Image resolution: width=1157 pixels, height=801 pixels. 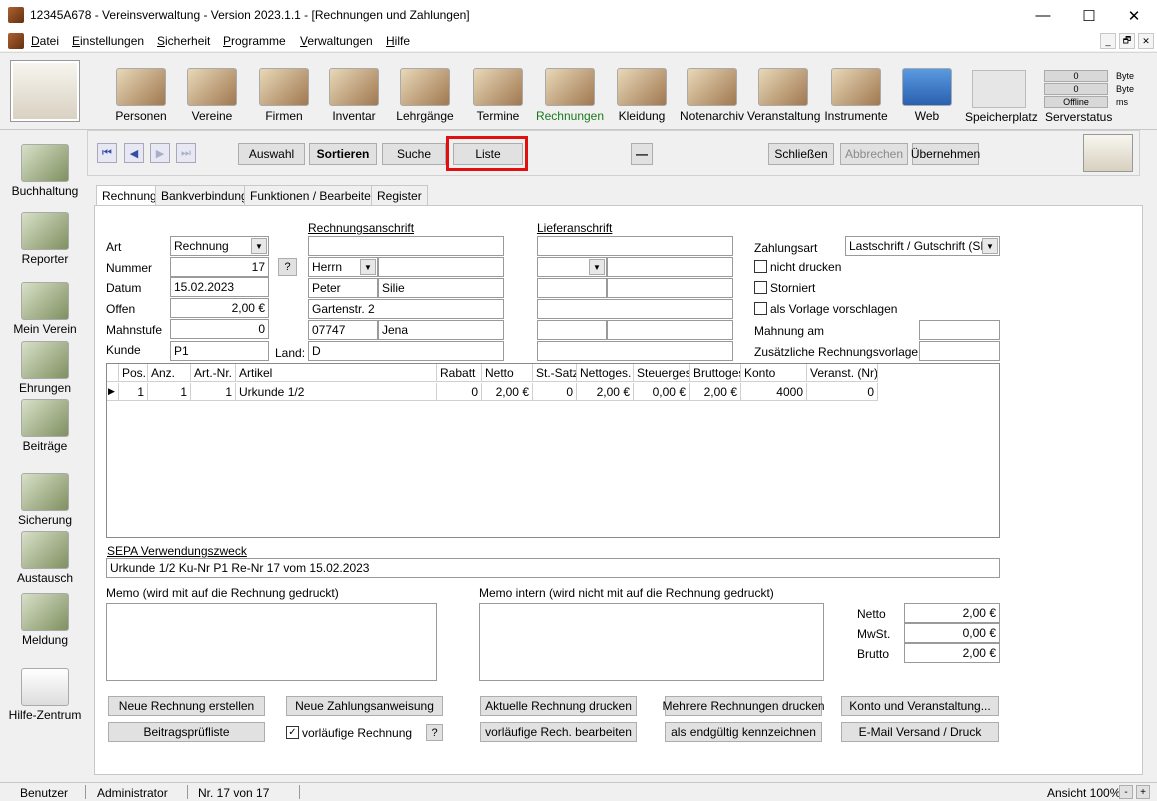 I want to click on sidebar-ehrungen: Ehrungen, so click(x=45, y=368).